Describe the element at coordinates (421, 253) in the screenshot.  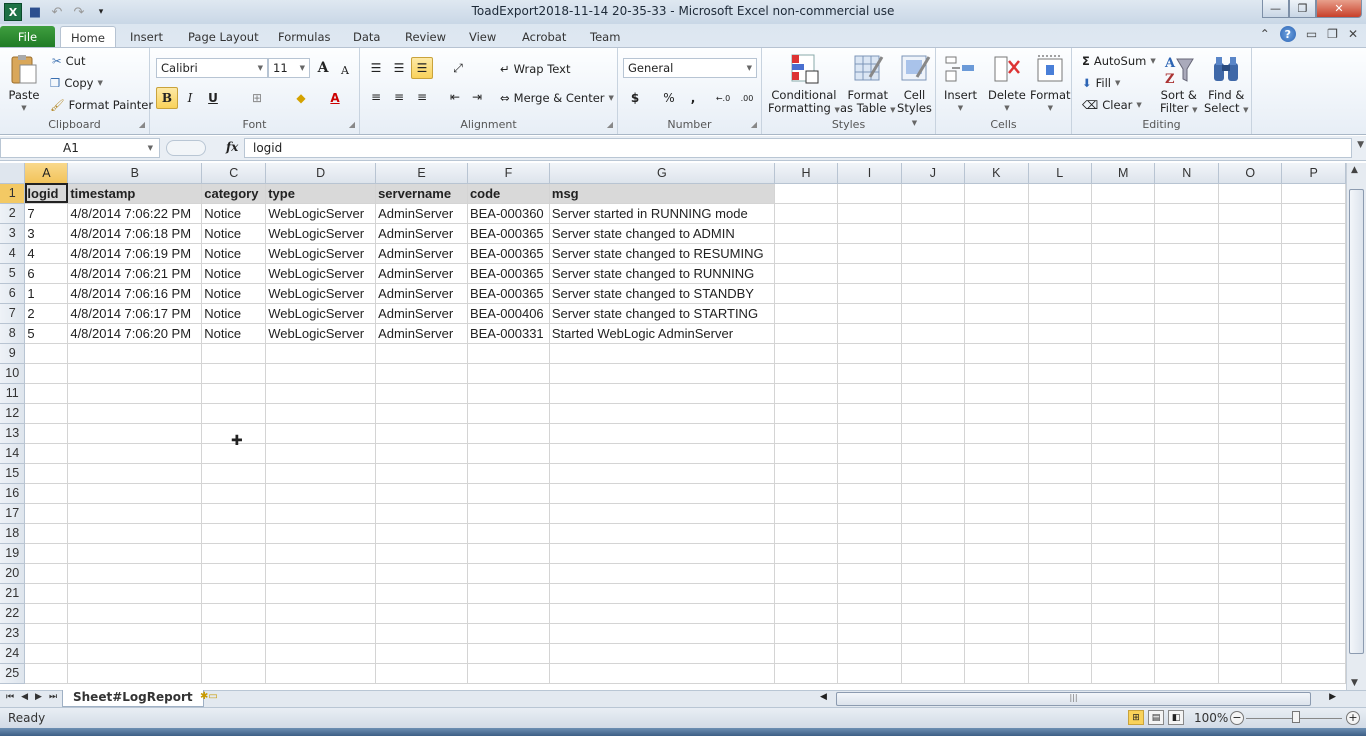
I see `cell-e4: AdminServer` at that location.